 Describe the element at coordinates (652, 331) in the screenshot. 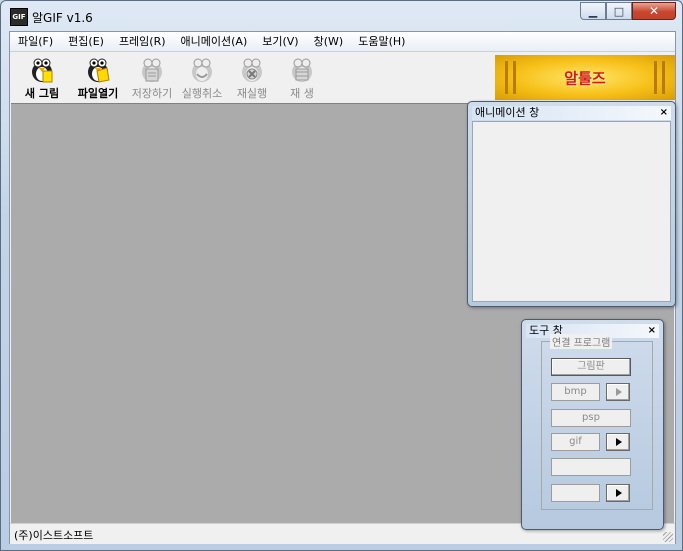

I see `tool-window-close-button: ×` at that location.